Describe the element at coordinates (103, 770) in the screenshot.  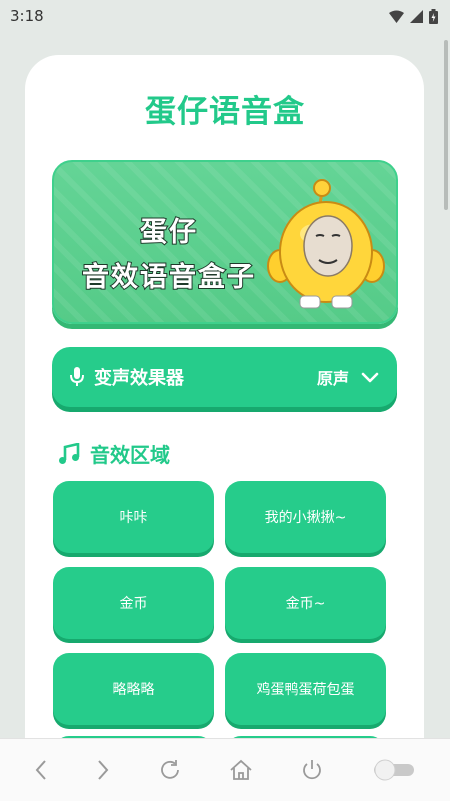
I see `forward-icon` at that location.